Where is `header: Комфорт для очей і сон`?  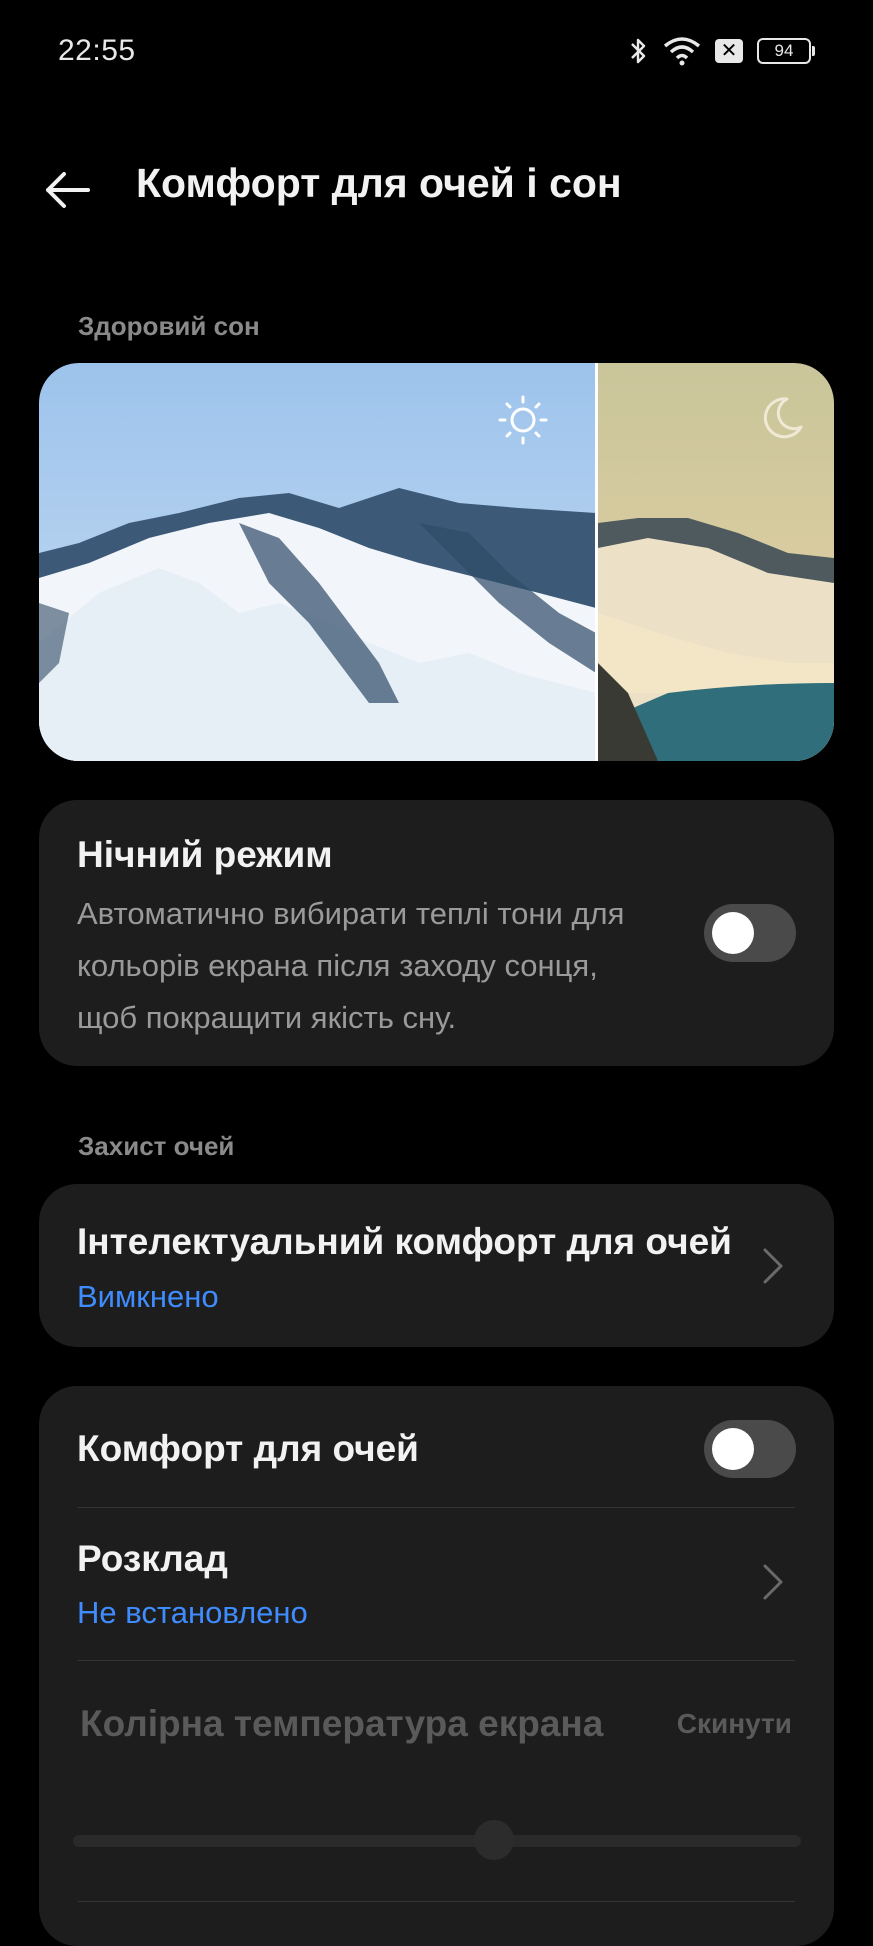 header: Комфорт для очей і сон is located at coordinates (436, 188).